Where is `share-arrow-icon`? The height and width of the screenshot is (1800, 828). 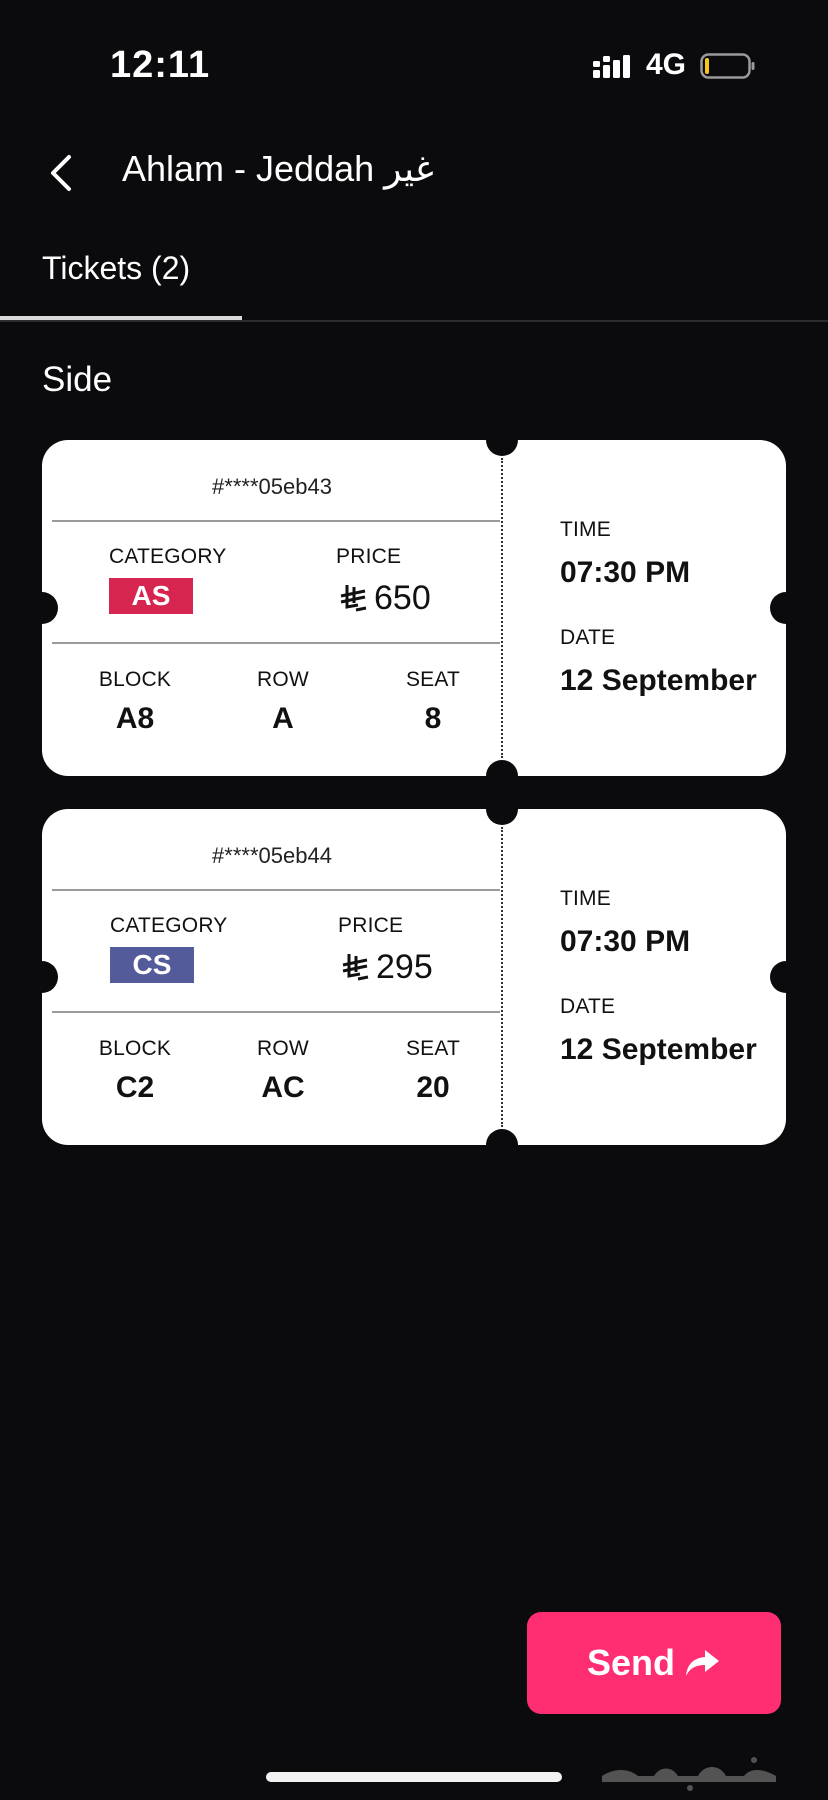 share-arrow-icon is located at coordinates (702, 1663).